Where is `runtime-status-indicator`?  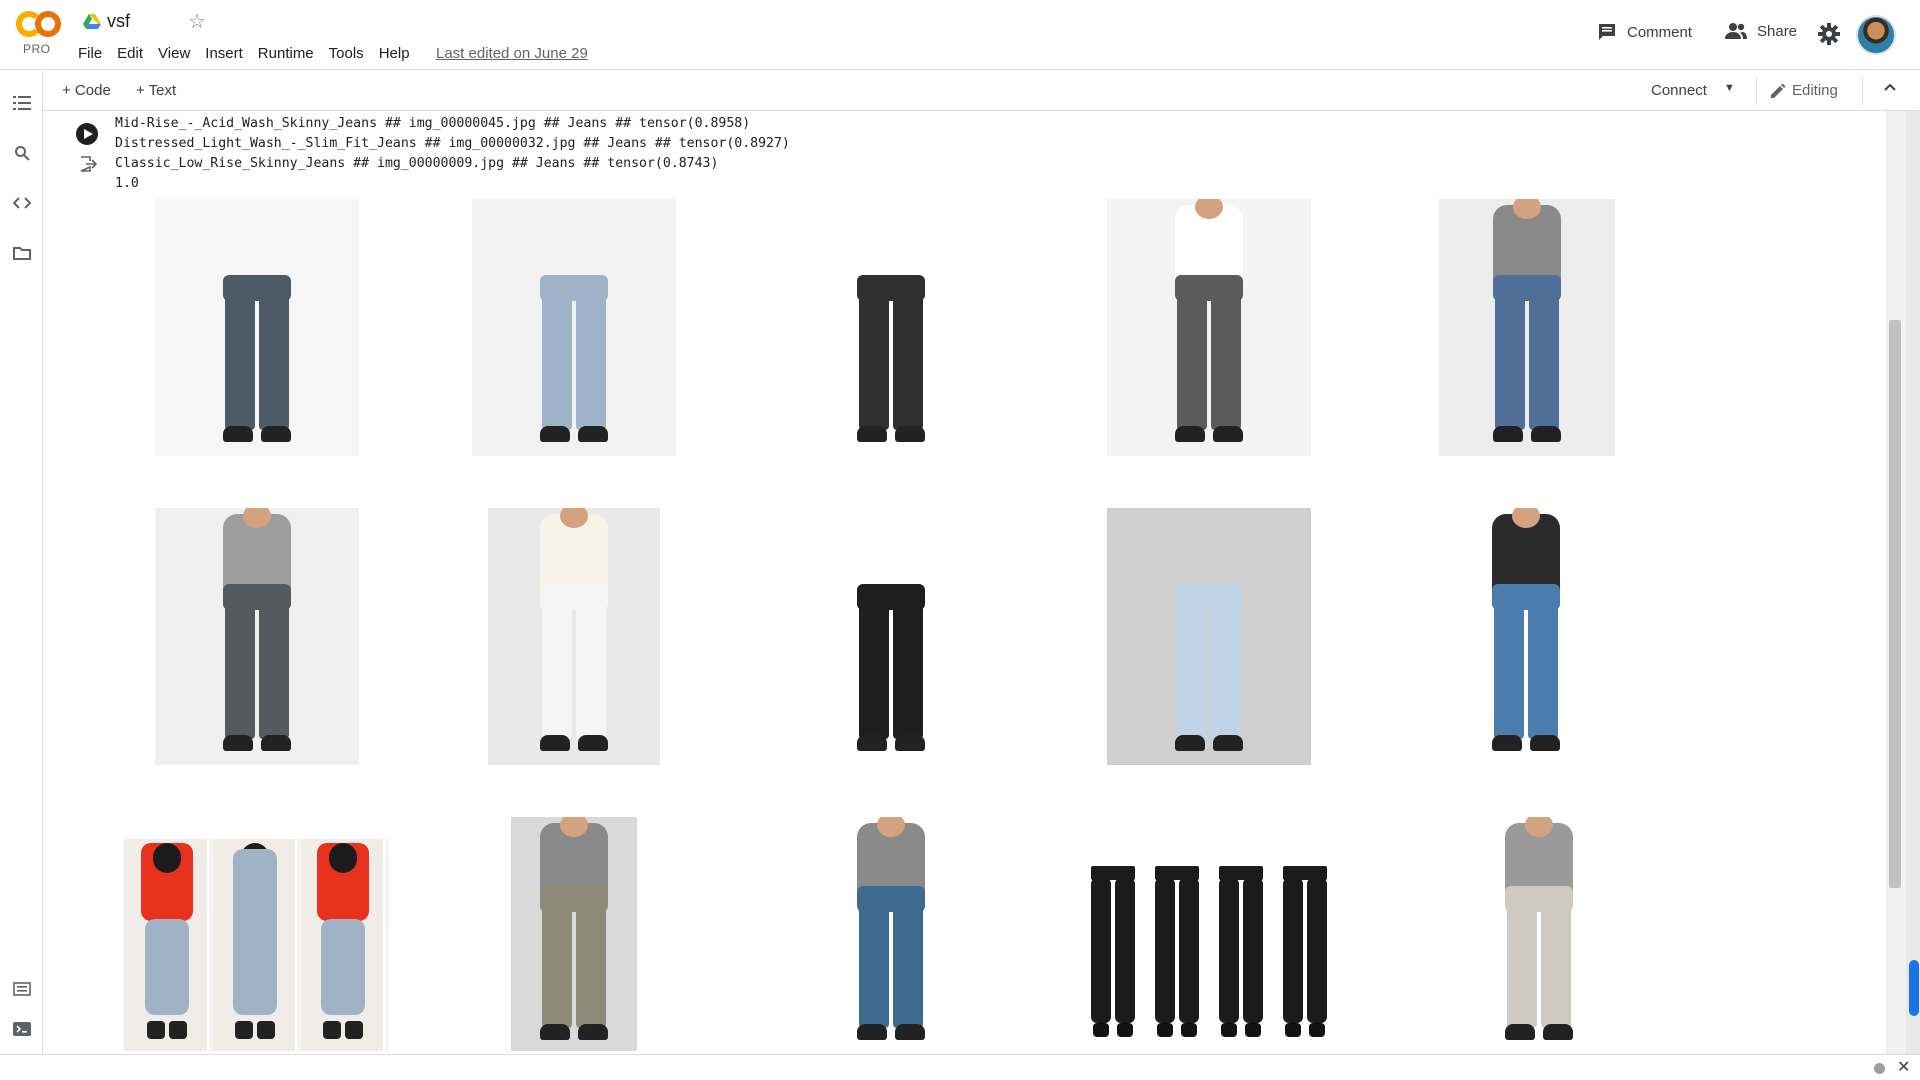 runtime-status-indicator is located at coordinates (1879, 1068).